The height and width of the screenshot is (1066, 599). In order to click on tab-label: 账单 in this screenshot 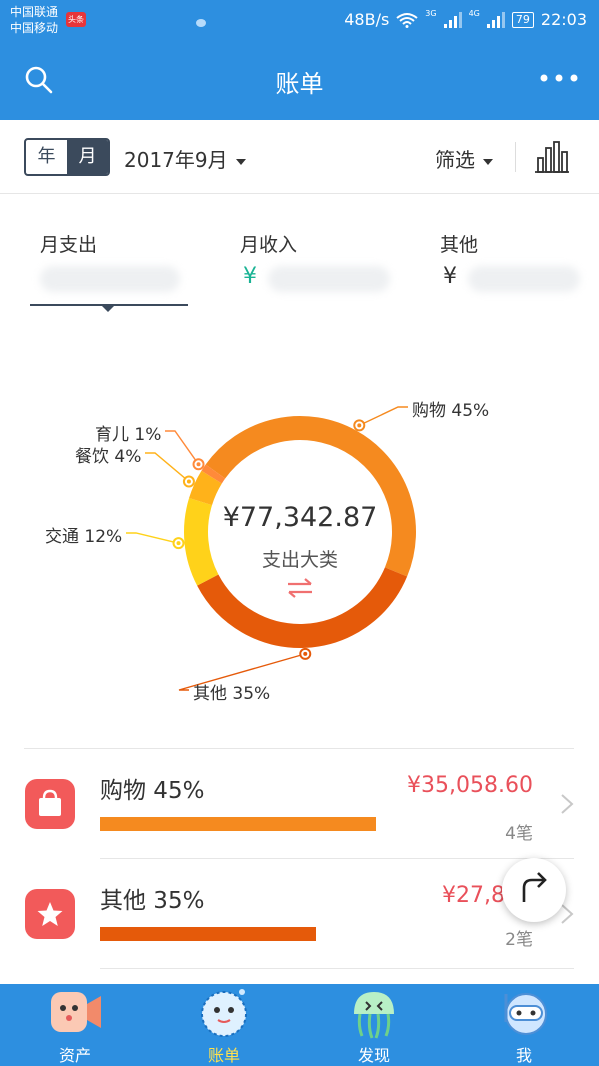, I will do `click(223, 1055)`.